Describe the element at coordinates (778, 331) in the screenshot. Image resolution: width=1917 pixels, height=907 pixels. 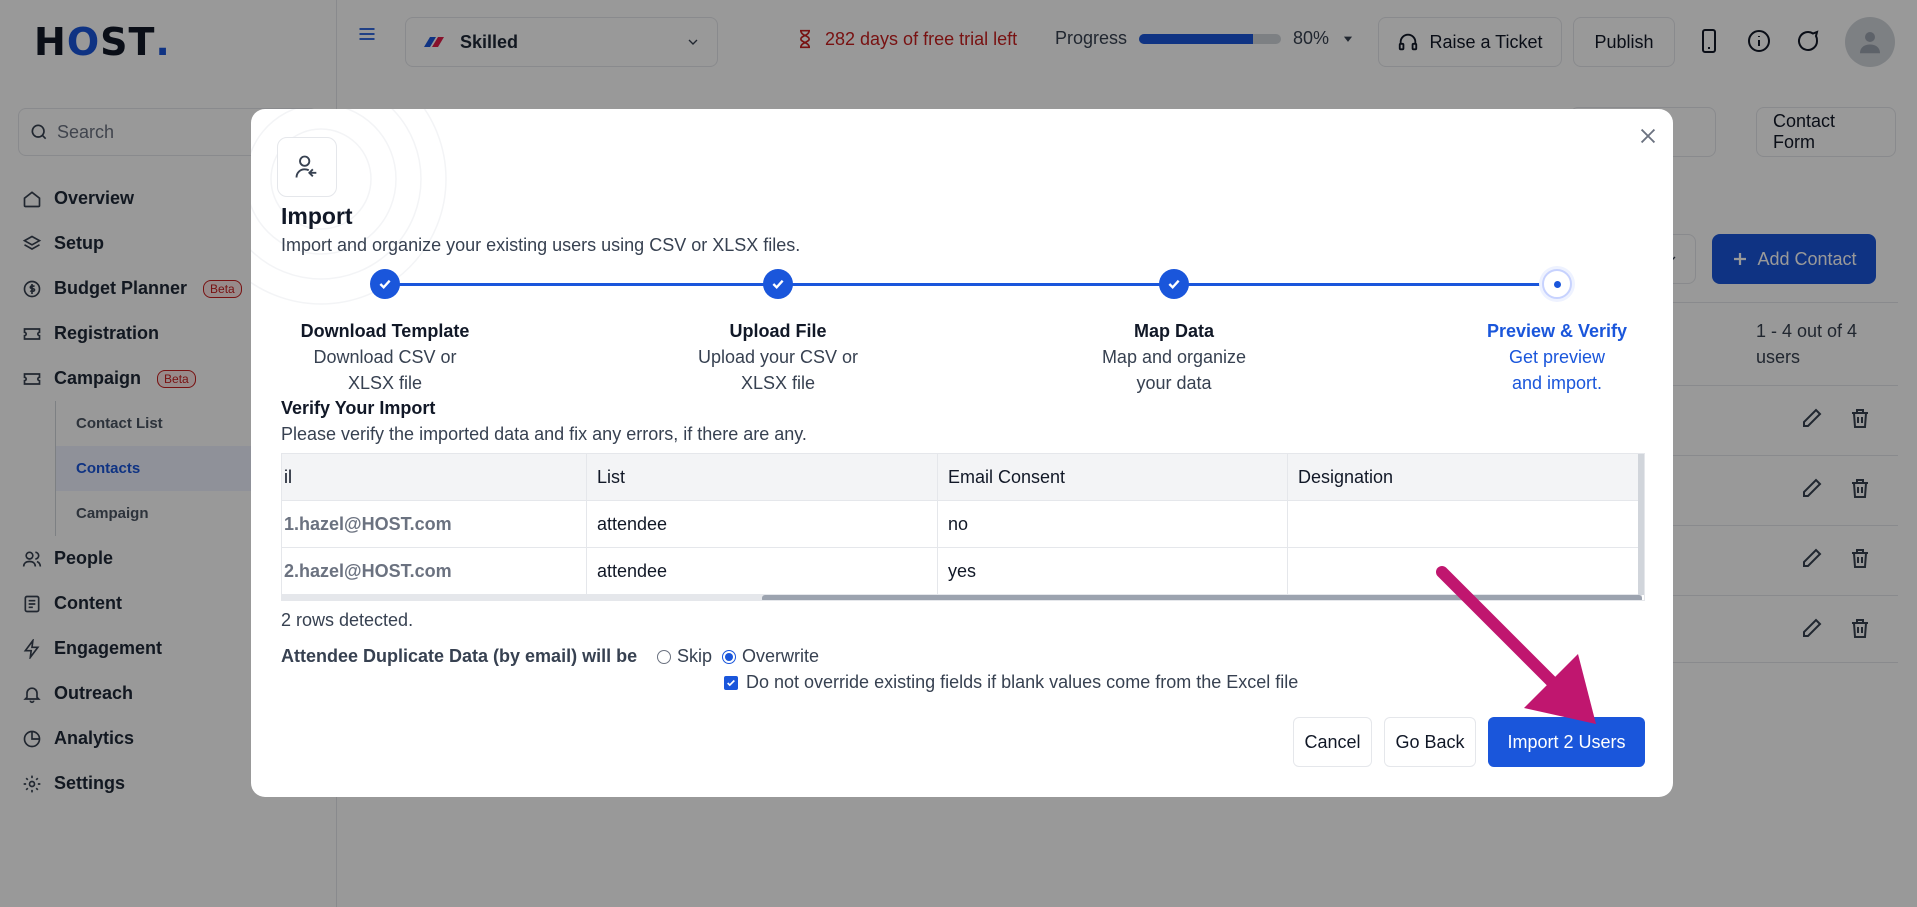
I see `step-title: Upload File` at that location.